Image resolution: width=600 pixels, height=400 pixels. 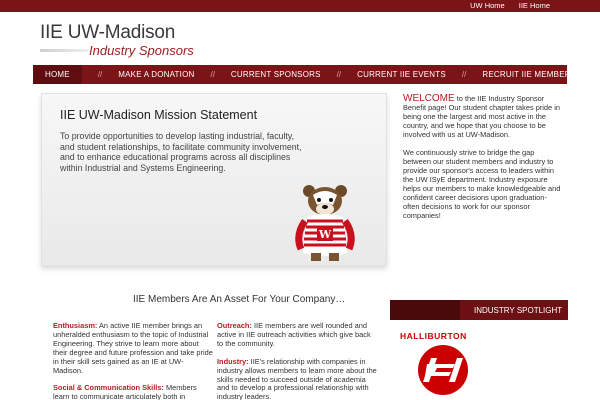 What do you see at coordinates (518, 310) in the screenshot?
I see `spotlight-title: INDUSTRY SPOTLIGHT` at bounding box center [518, 310].